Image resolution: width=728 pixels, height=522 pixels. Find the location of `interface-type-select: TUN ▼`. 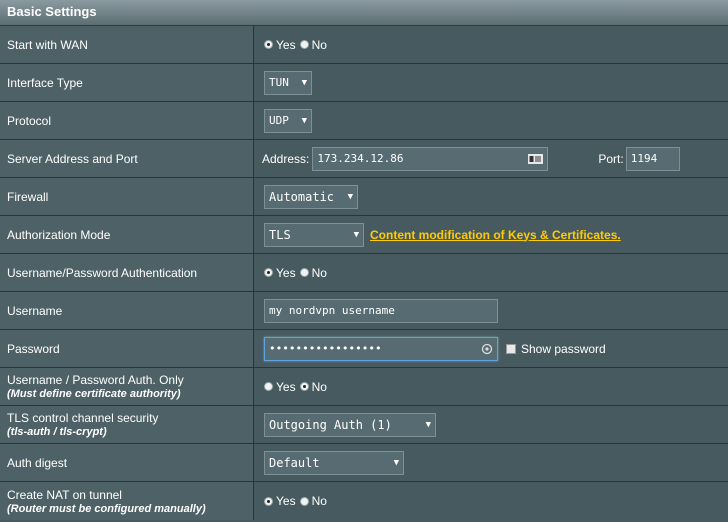

interface-type-select: TUN ▼ is located at coordinates (288, 82).